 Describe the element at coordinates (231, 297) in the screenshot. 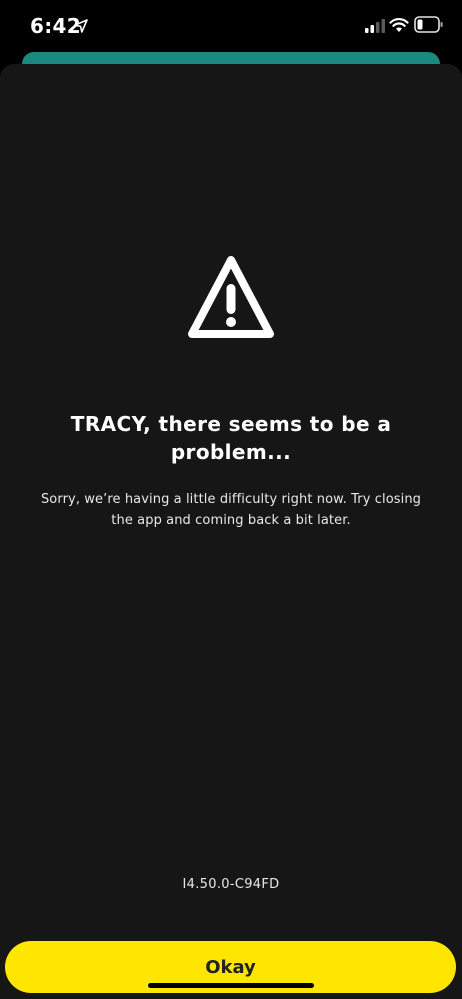

I see `warning-triangle-icon` at that location.